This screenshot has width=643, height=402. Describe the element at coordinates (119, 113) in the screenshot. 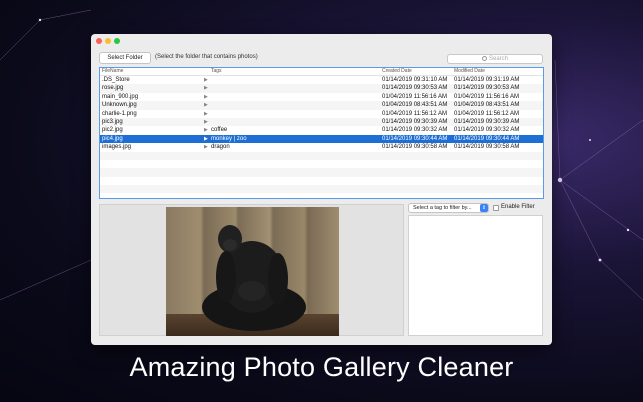

I see `cell-filename: charlie-1.png` at that location.